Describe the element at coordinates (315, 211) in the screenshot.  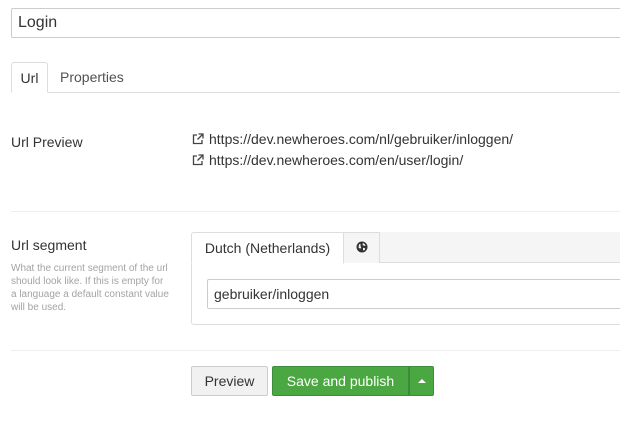
I see `section-divider` at that location.